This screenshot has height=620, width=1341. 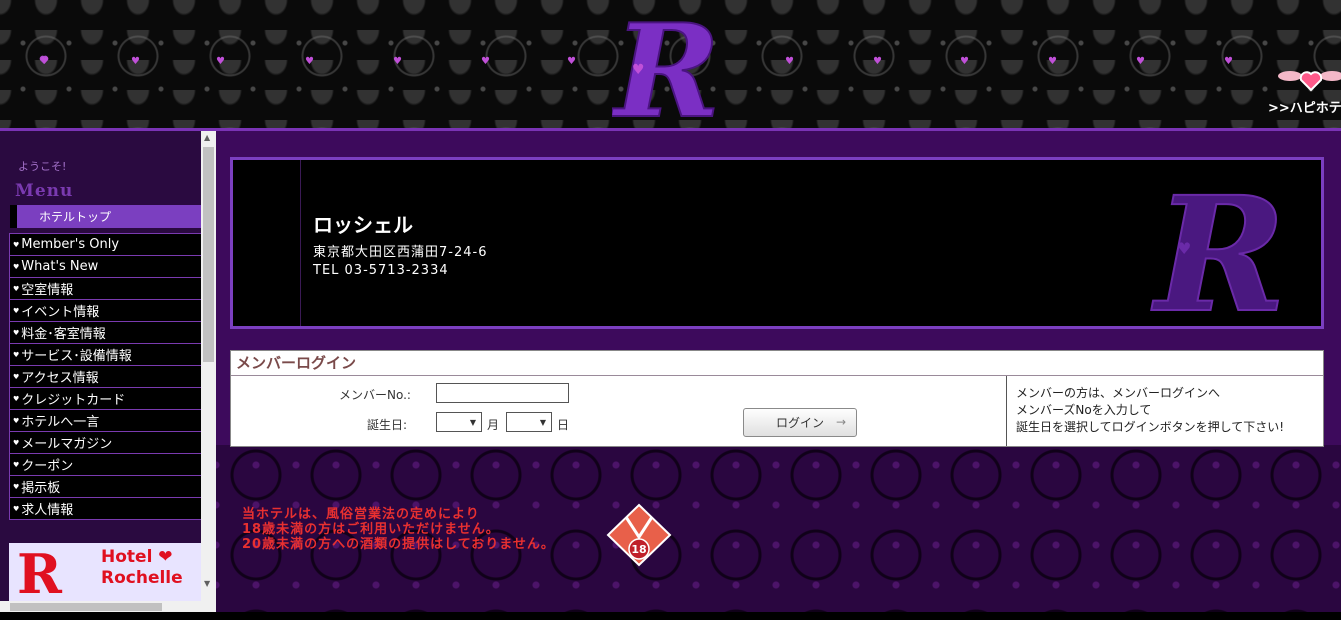 I want to click on menu-title: Menu, so click(x=44, y=191).